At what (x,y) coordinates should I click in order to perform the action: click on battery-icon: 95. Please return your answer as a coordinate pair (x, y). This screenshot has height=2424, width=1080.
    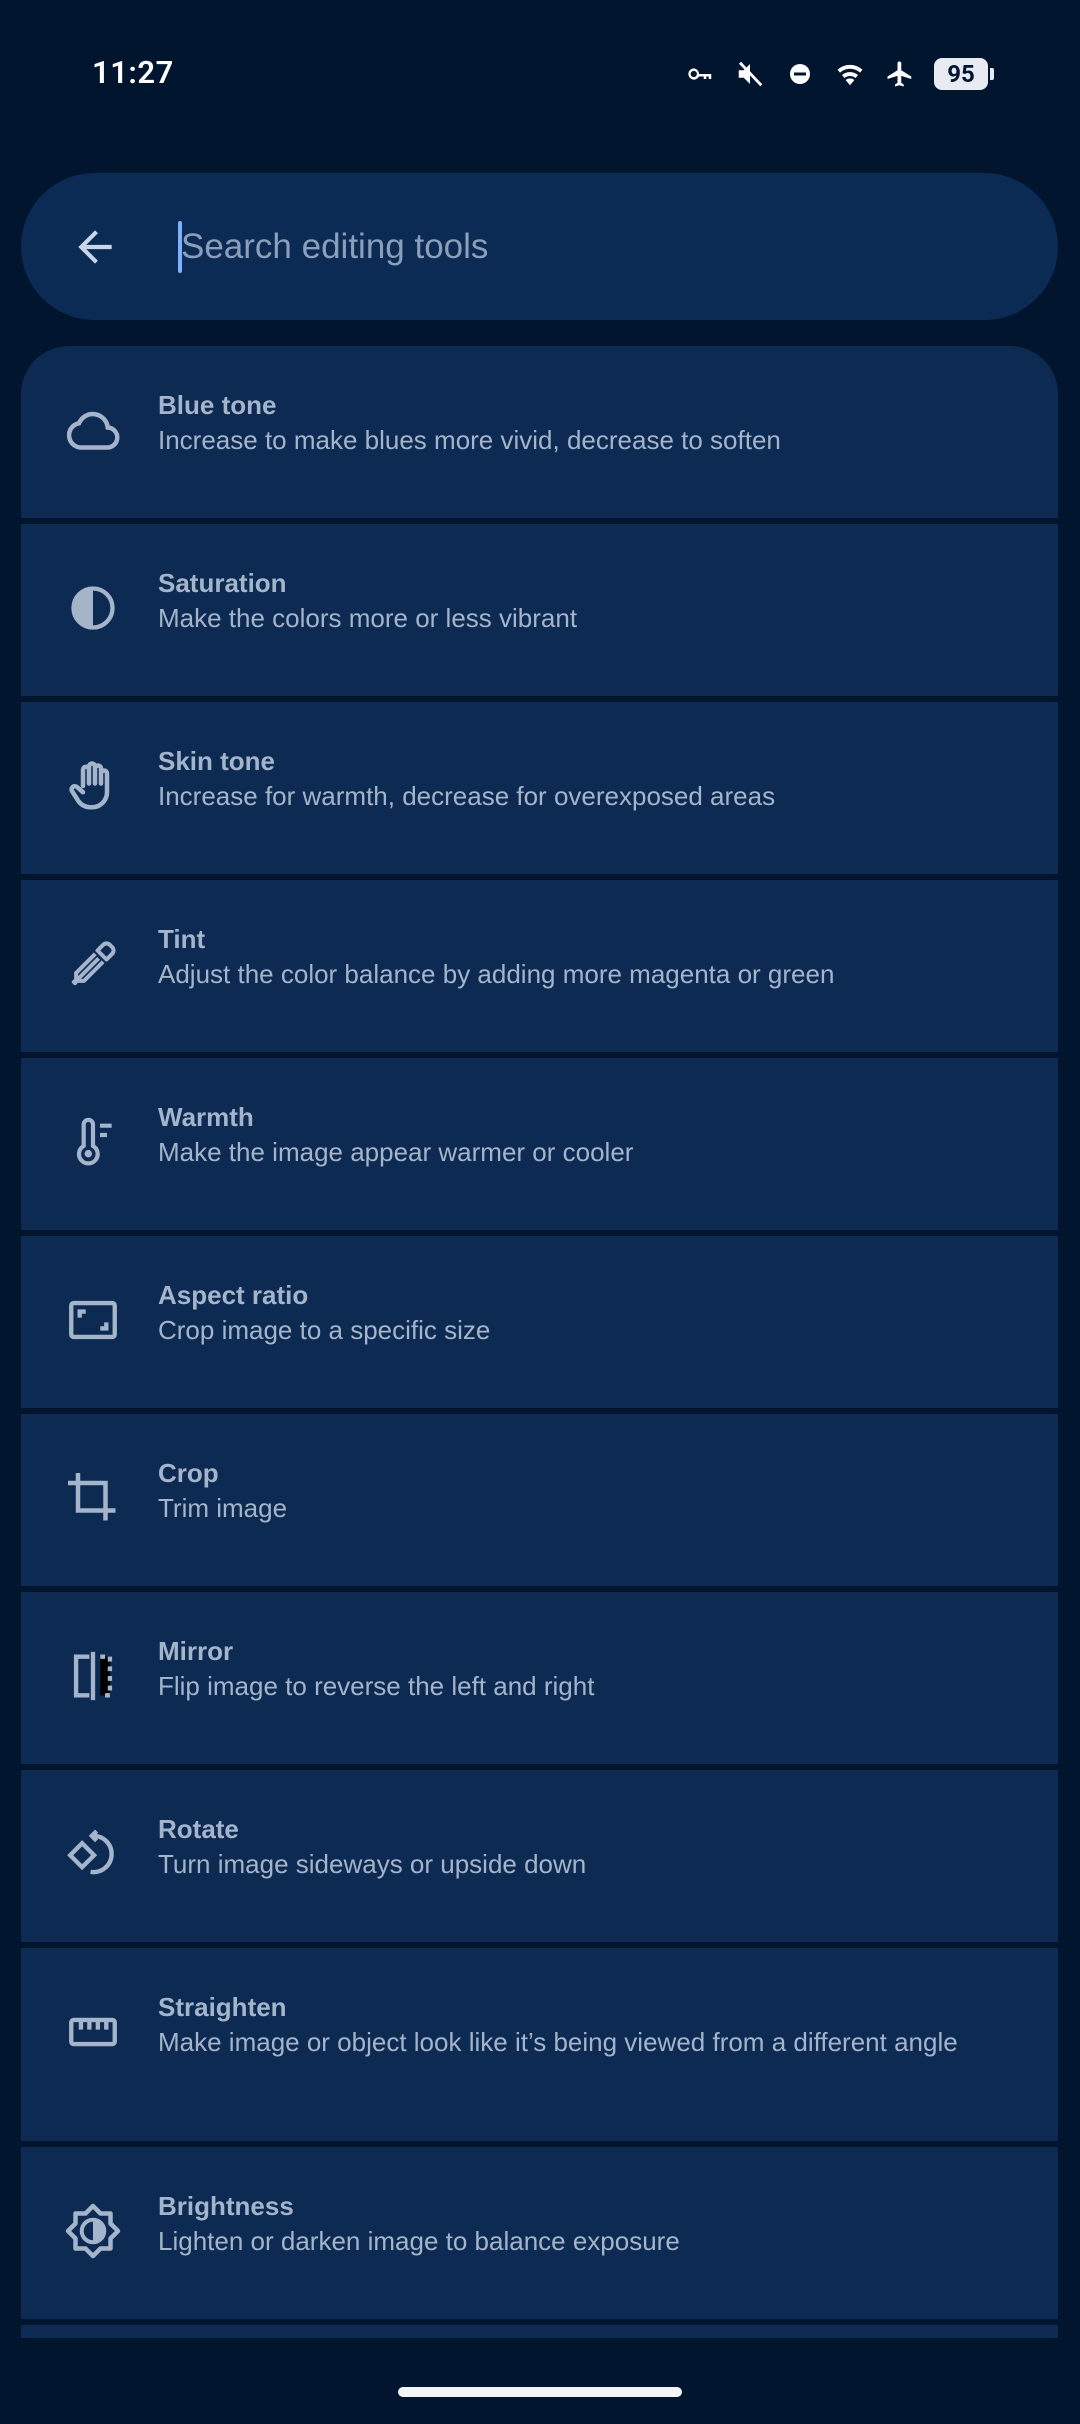
    Looking at the image, I should click on (964, 74).